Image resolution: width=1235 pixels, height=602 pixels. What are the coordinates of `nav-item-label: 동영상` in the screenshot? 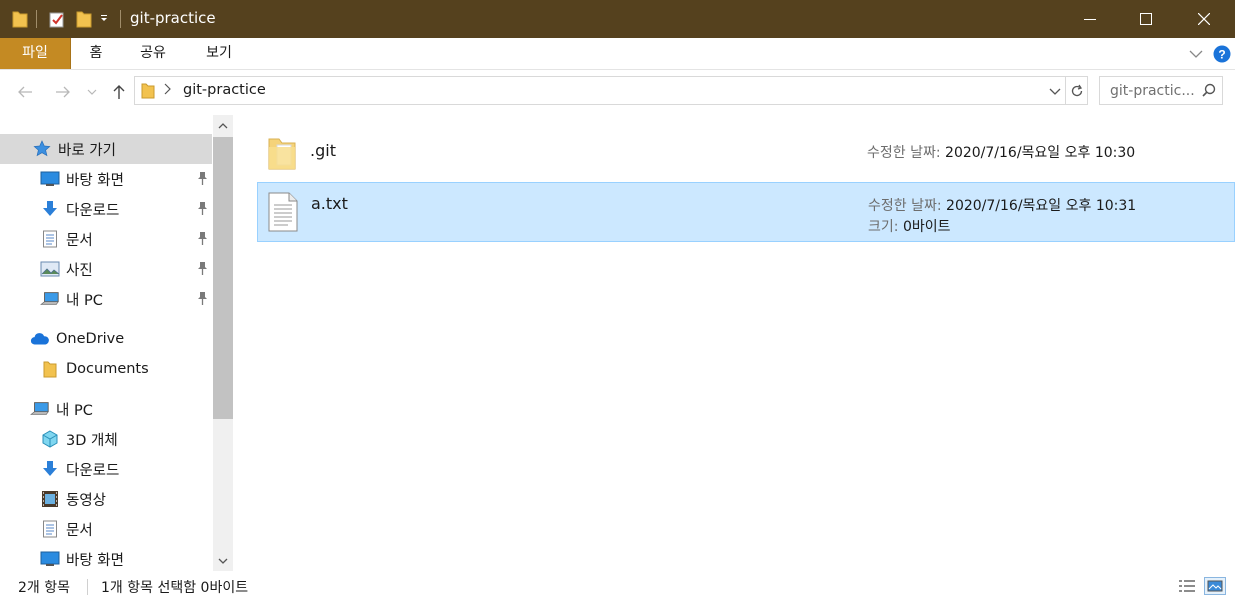 It's located at (86, 500).